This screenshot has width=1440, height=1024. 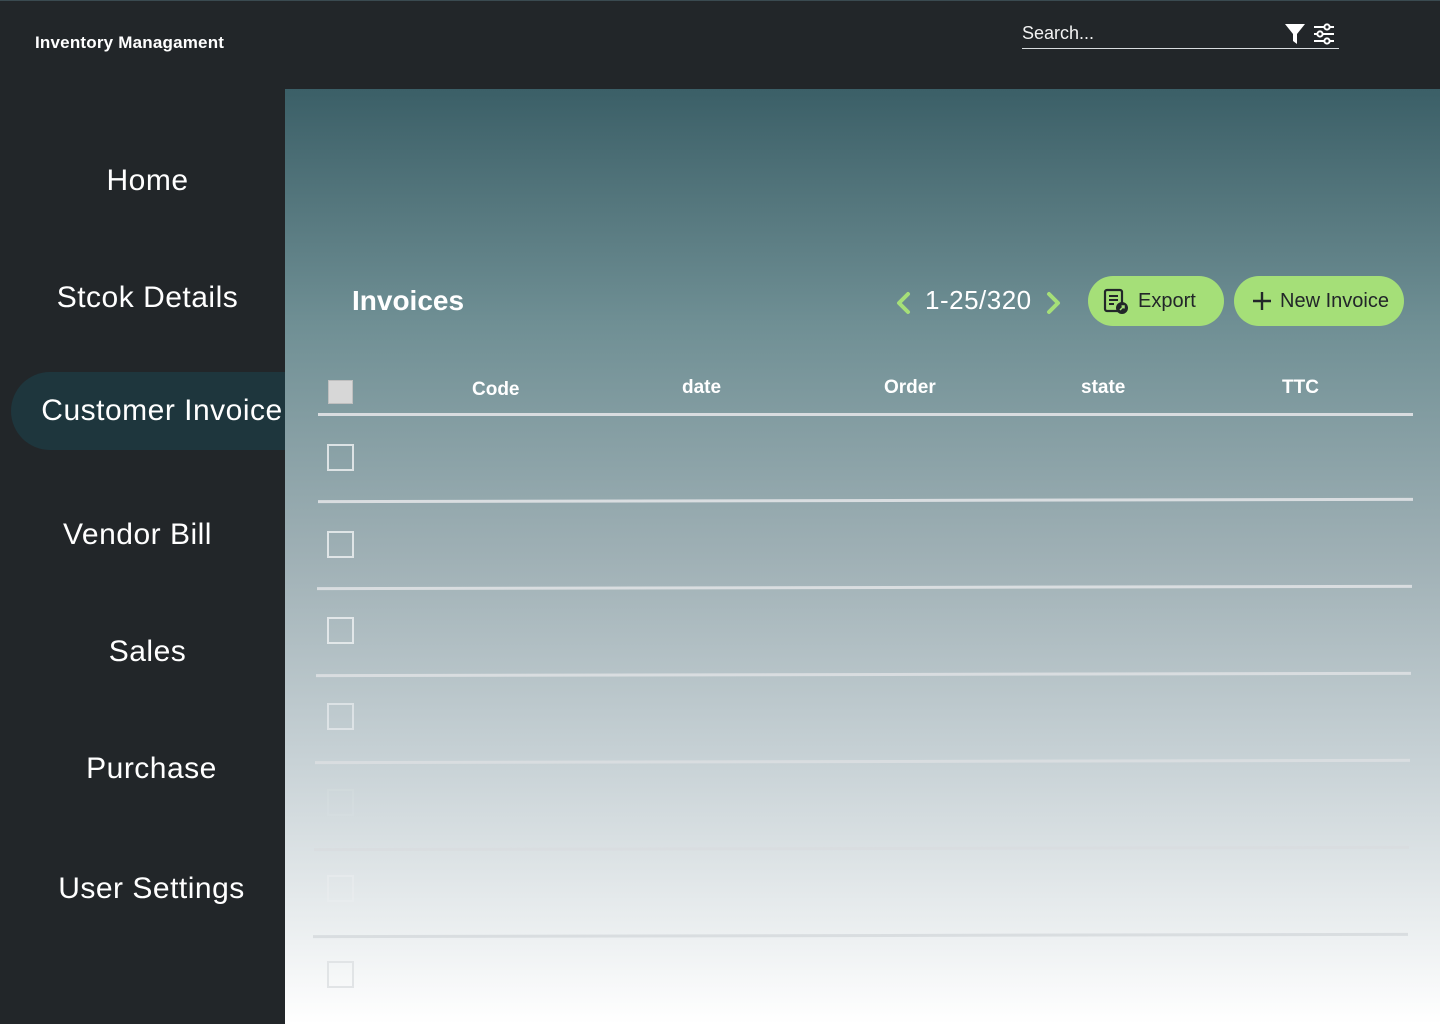 I want to click on search-bar, so click(x=1180, y=34).